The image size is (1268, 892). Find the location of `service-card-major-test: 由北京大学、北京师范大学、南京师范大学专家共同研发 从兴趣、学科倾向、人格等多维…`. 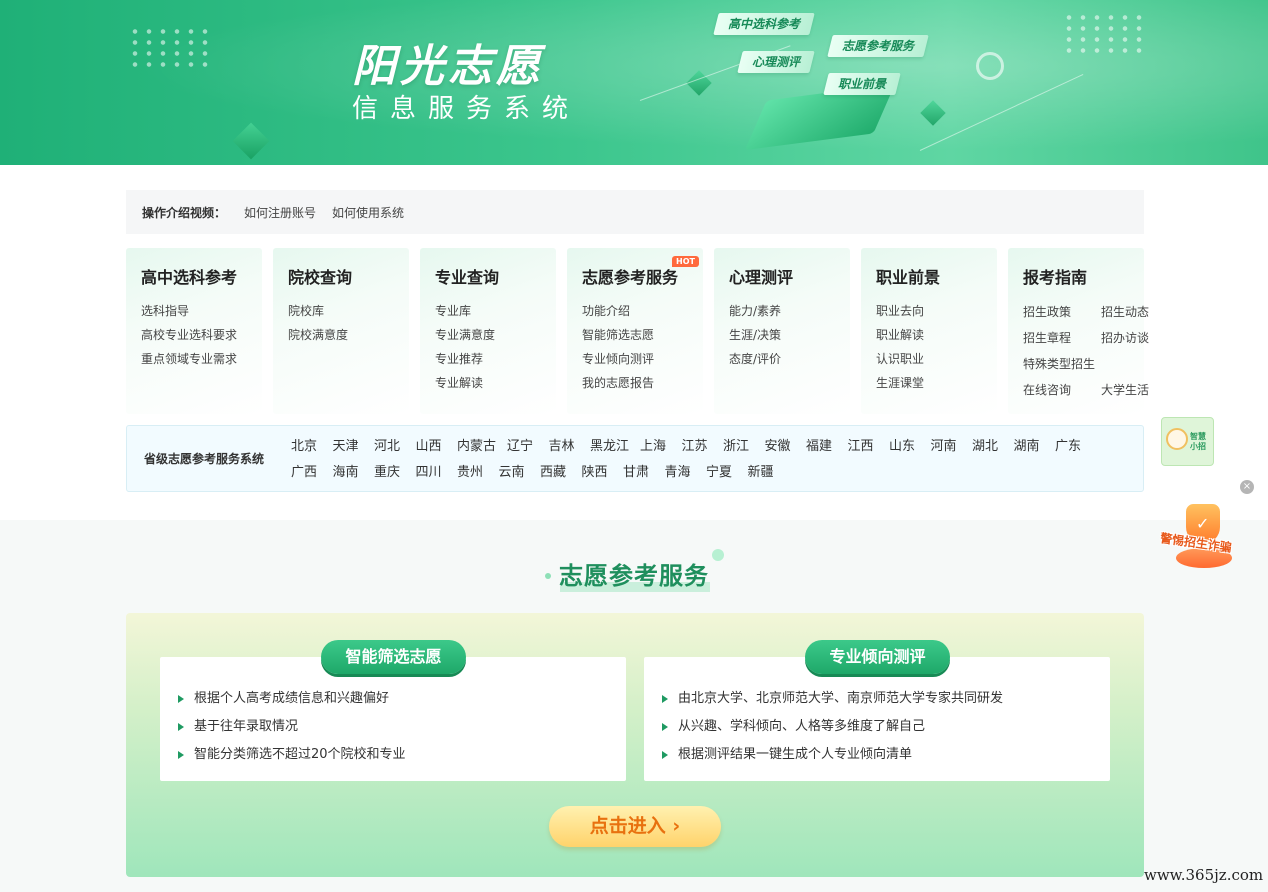

service-card-major-test: 由北京大学、北京师范大学、南京师范大学专家共同研发 从兴趣、学科倾向、人格等多维… is located at coordinates (877, 719).